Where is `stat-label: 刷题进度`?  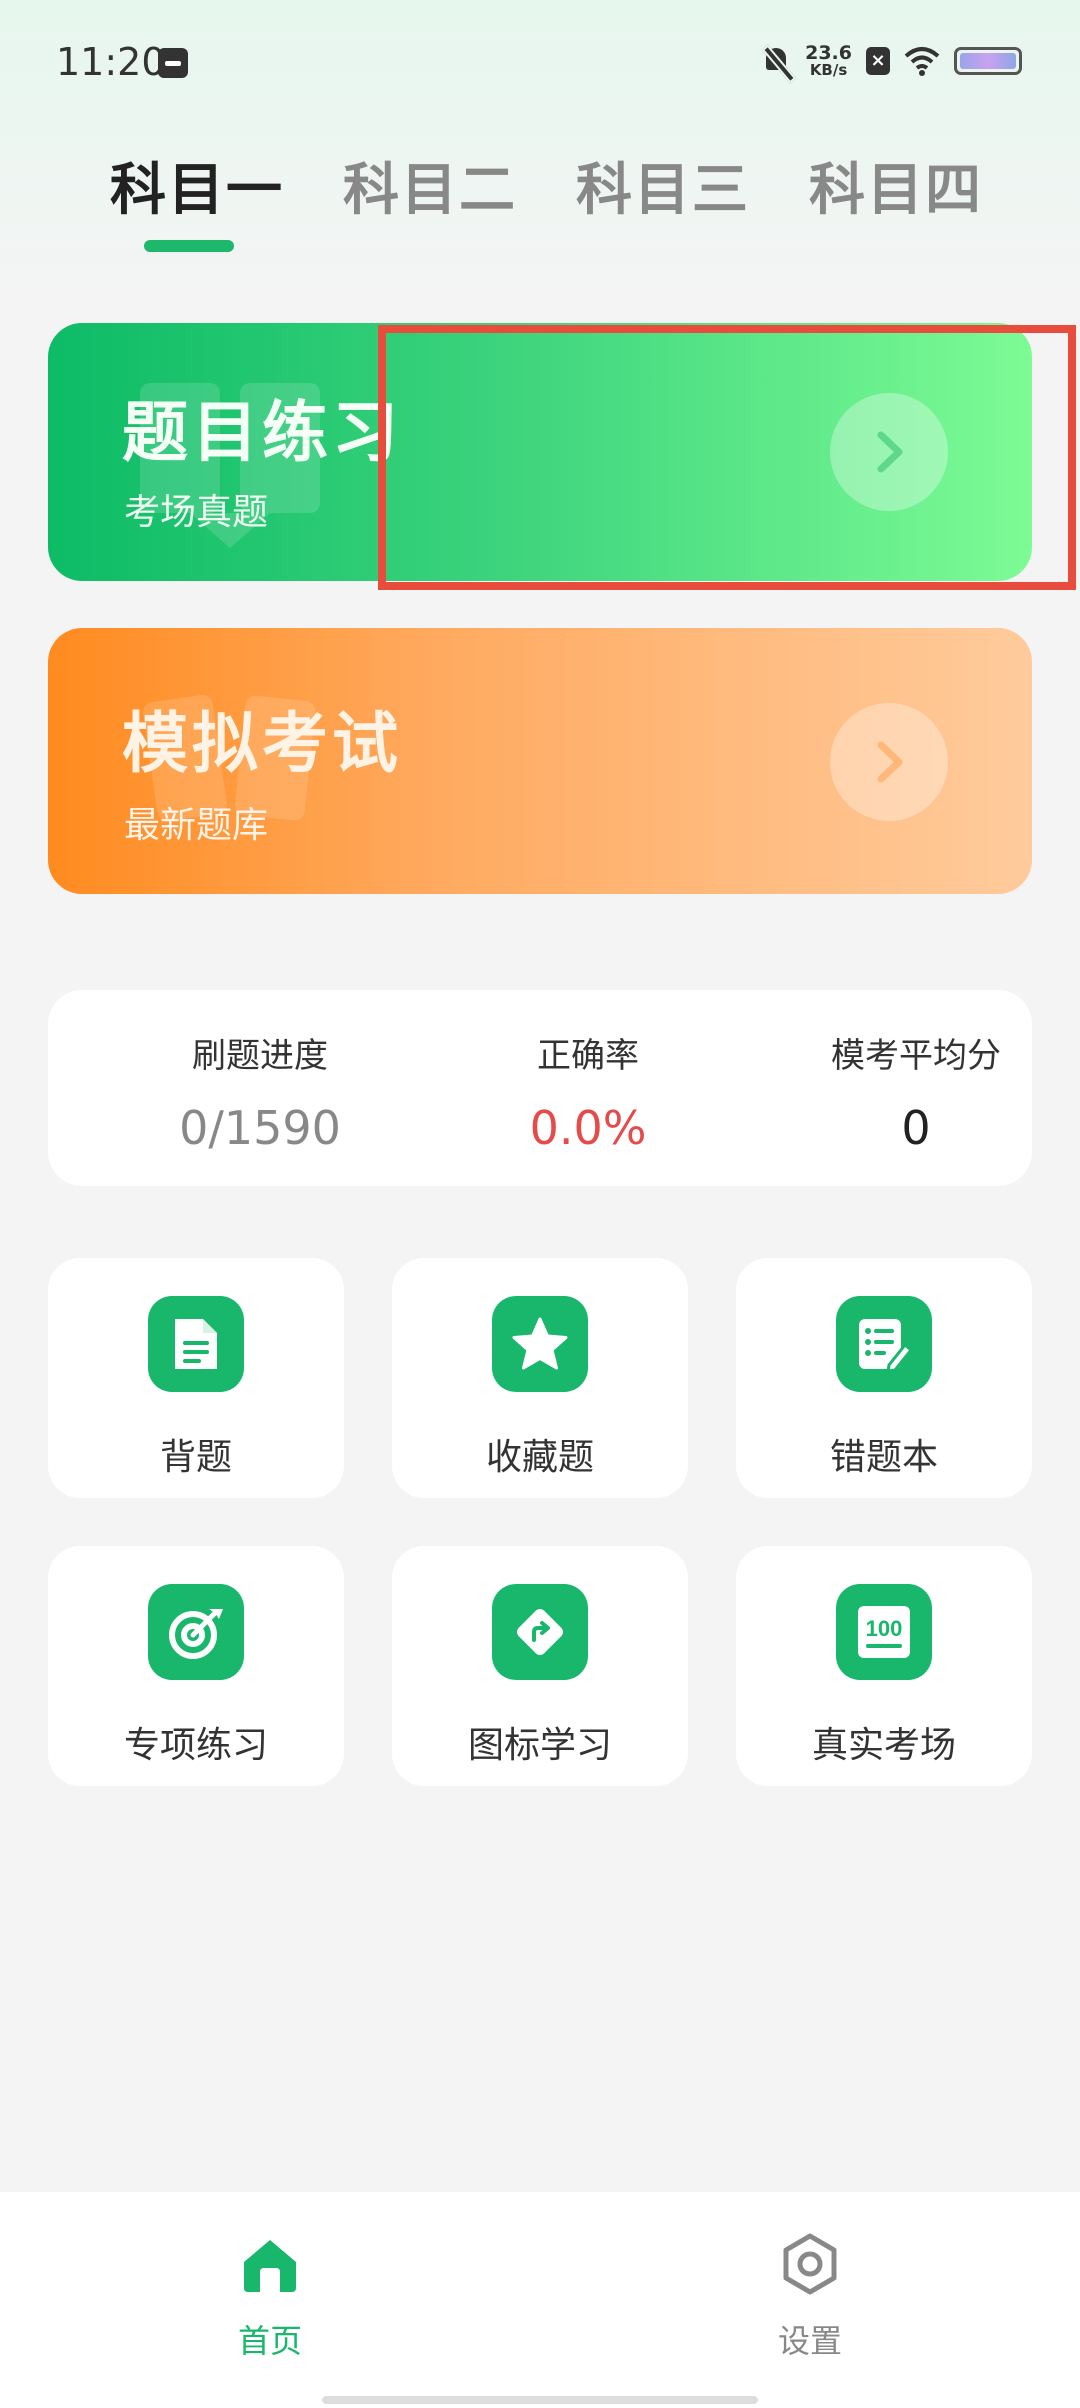
stat-label: 刷题进度 is located at coordinates (260, 1056).